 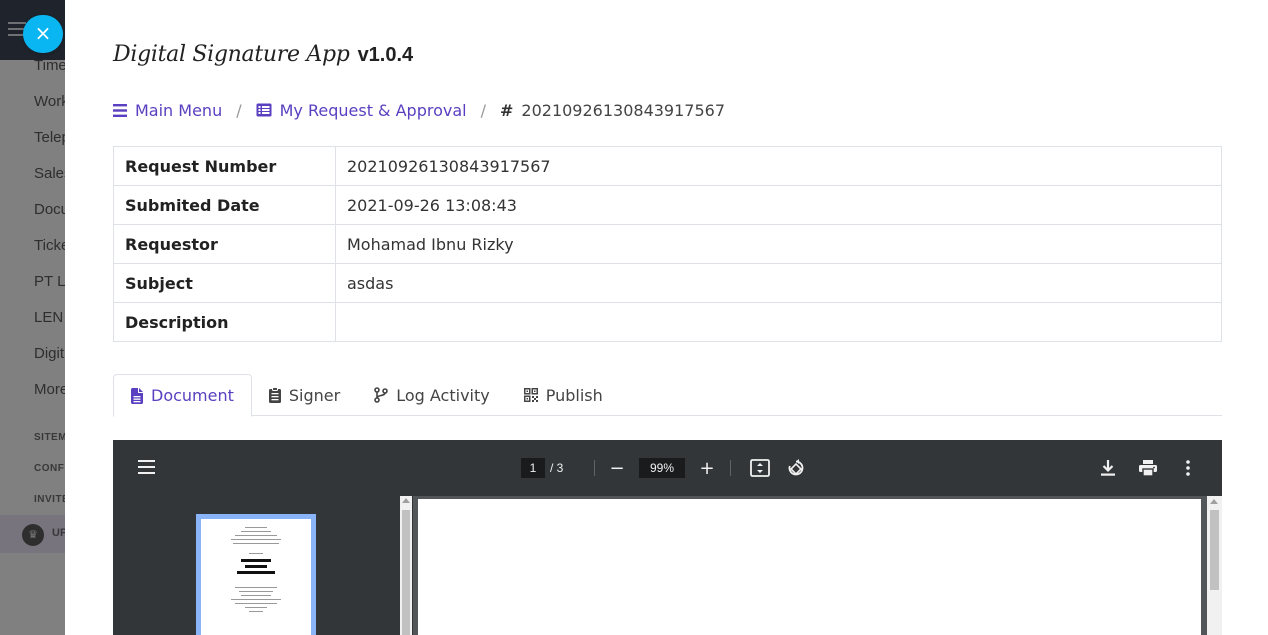 I want to click on close-icon: ×, so click(x=43, y=33).